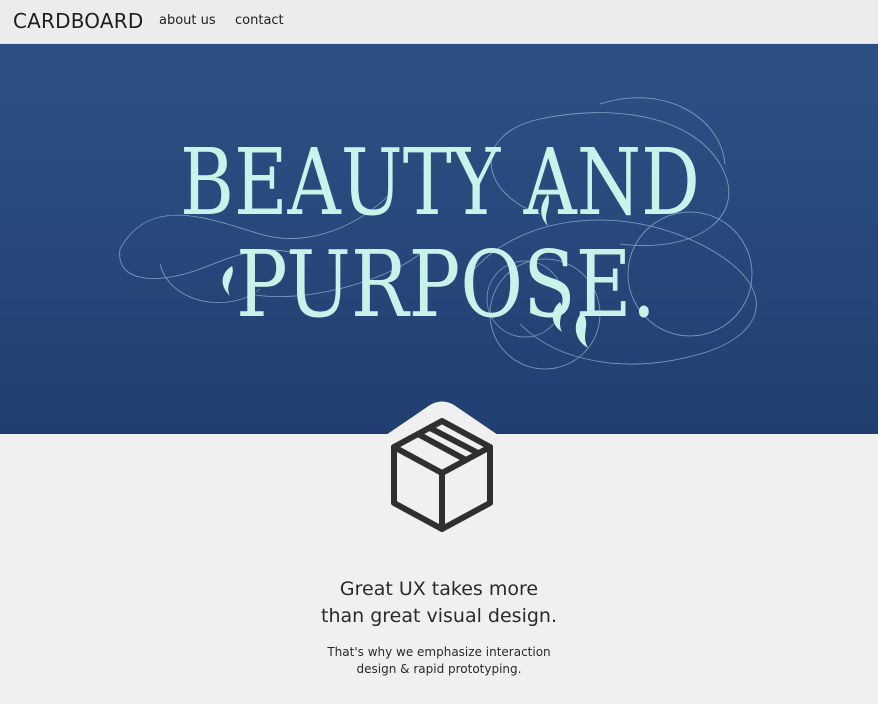  Describe the element at coordinates (259, 20) in the screenshot. I see `nav-link-contact: contact` at that location.